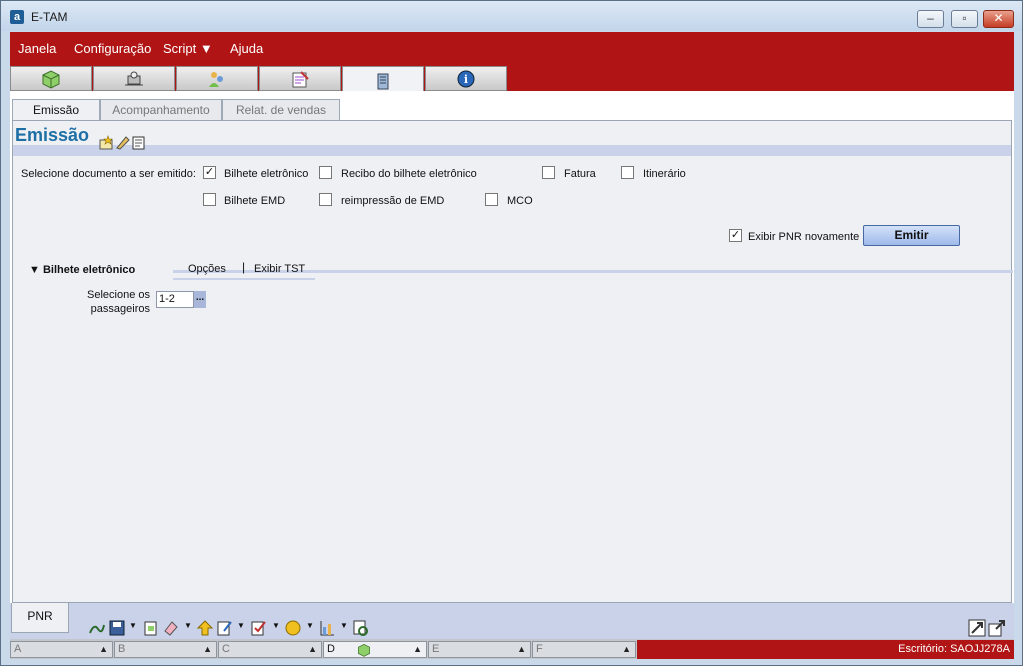  Describe the element at coordinates (117, 628) in the screenshot. I see `save-icon` at that location.